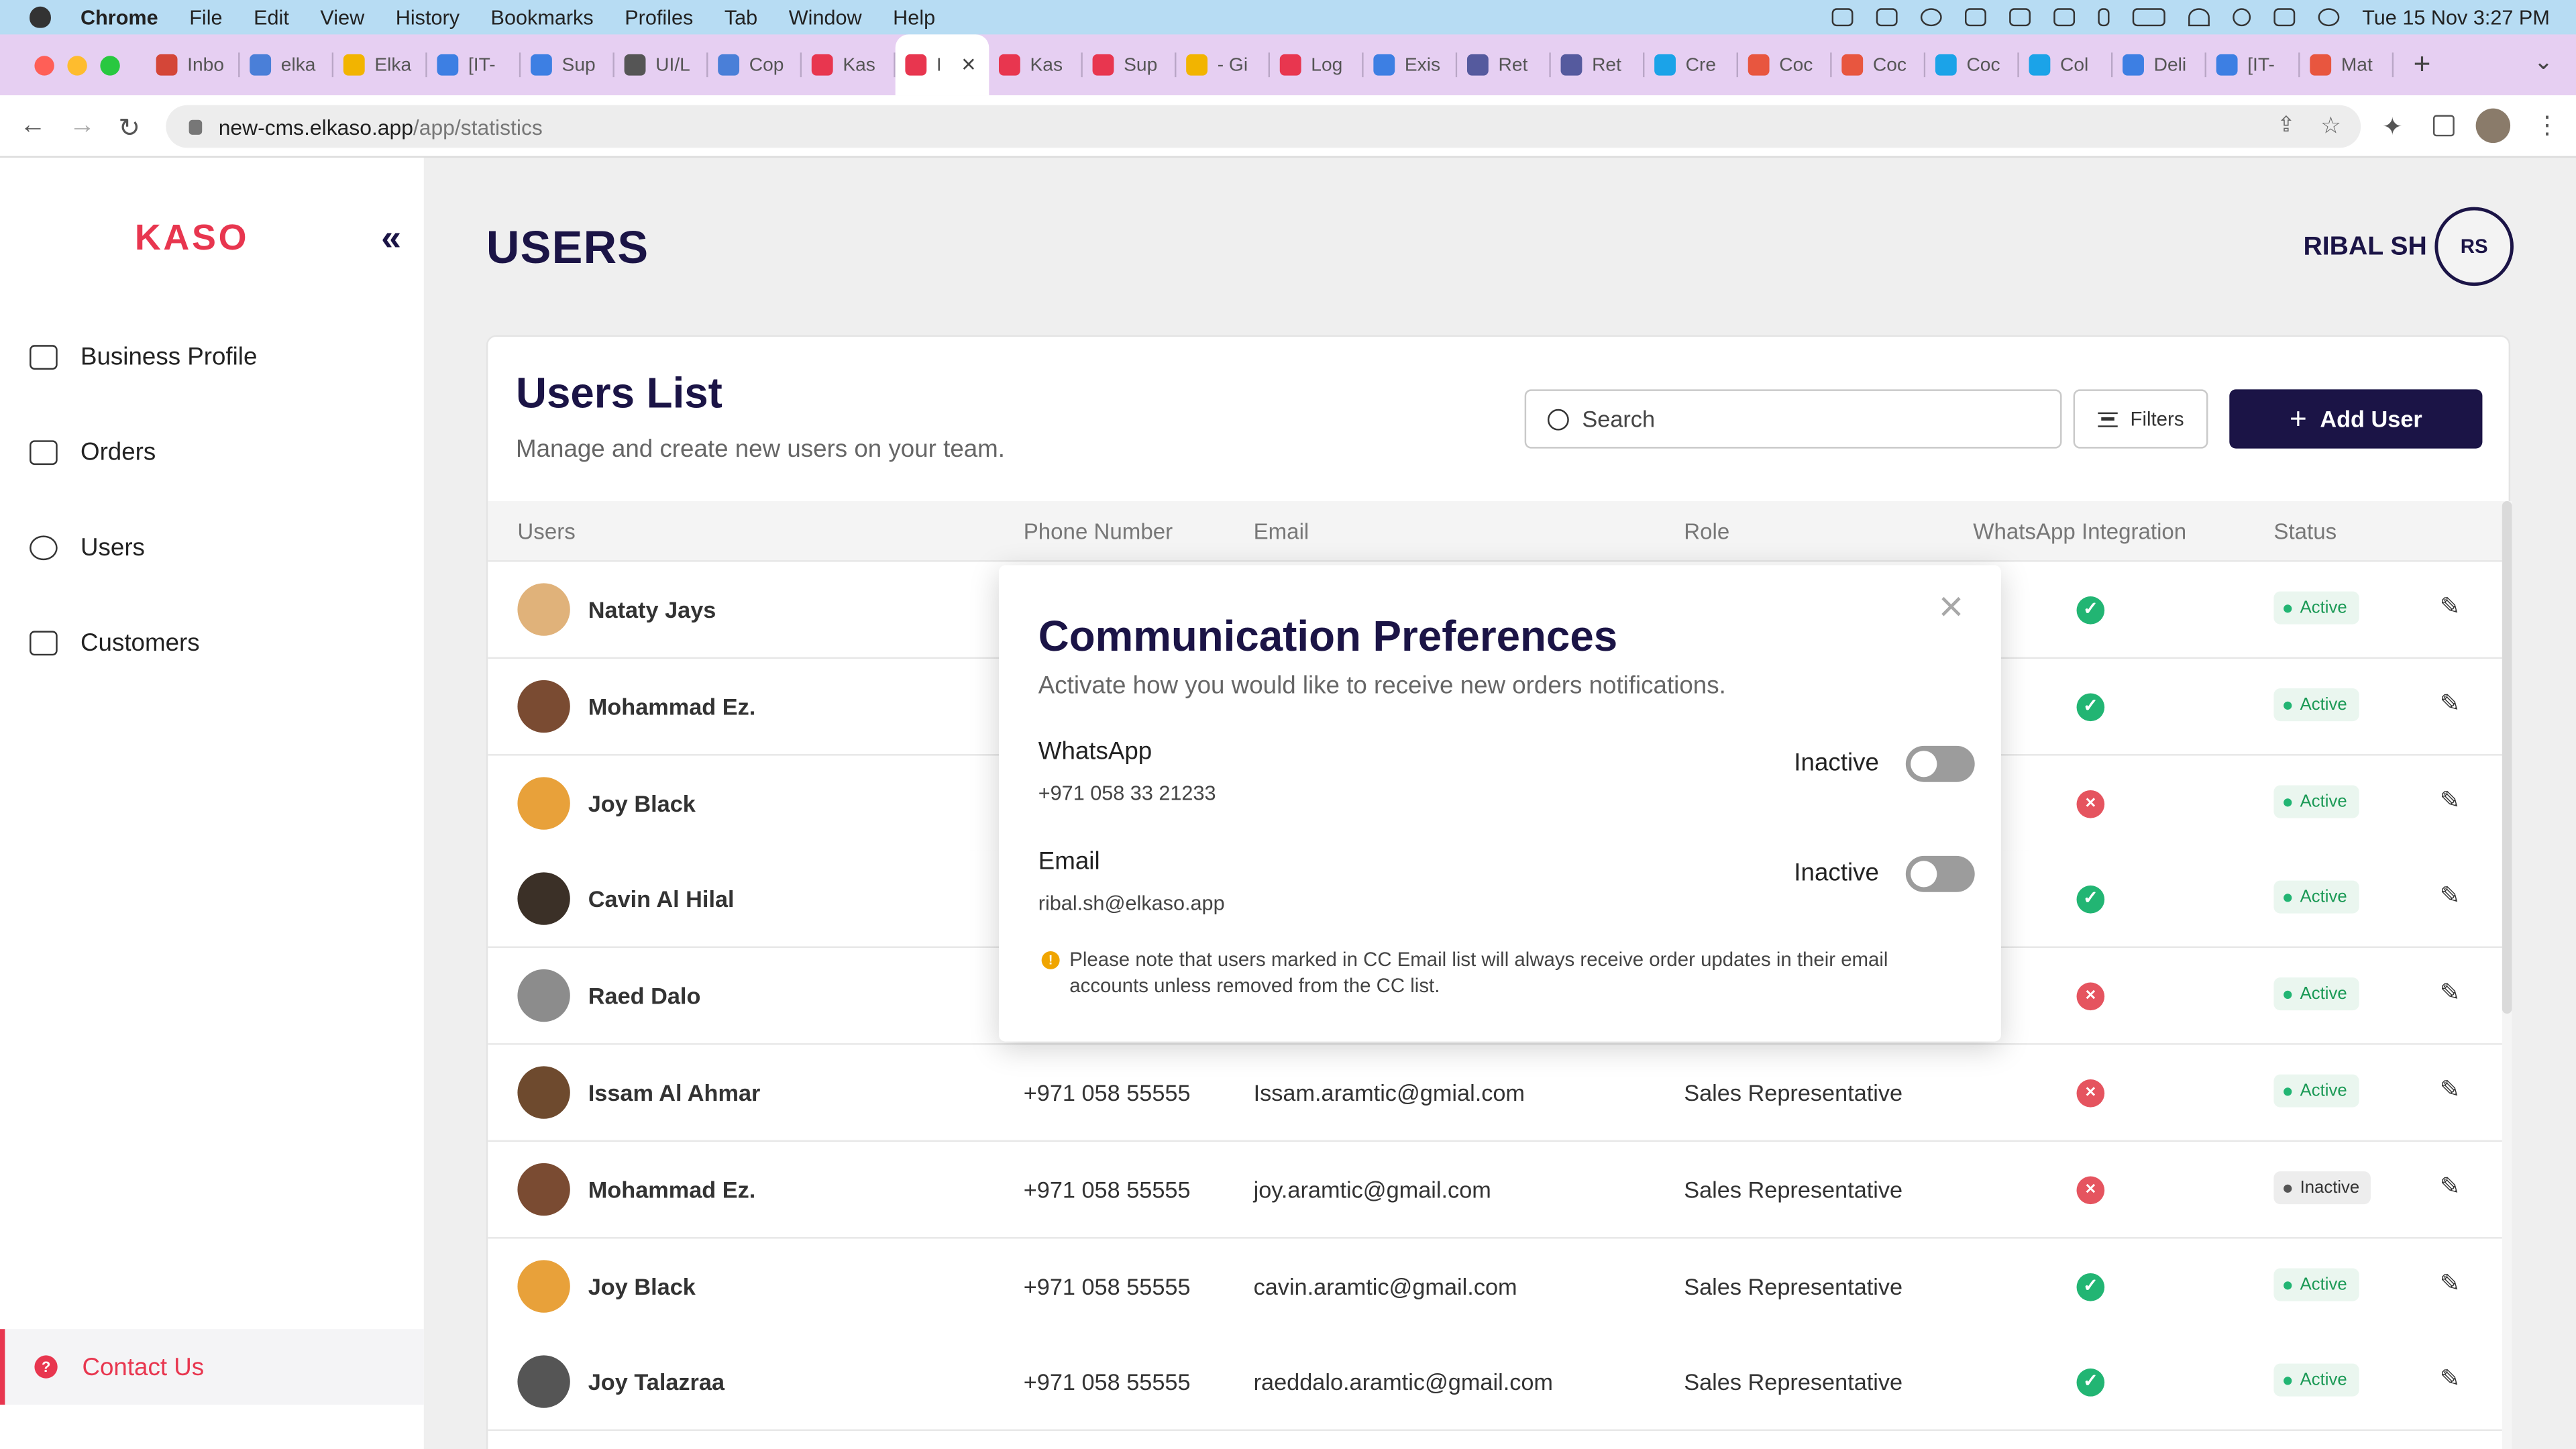 The image size is (2576, 1449). What do you see at coordinates (2148, 17) in the screenshot?
I see `battery-icon` at bounding box center [2148, 17].